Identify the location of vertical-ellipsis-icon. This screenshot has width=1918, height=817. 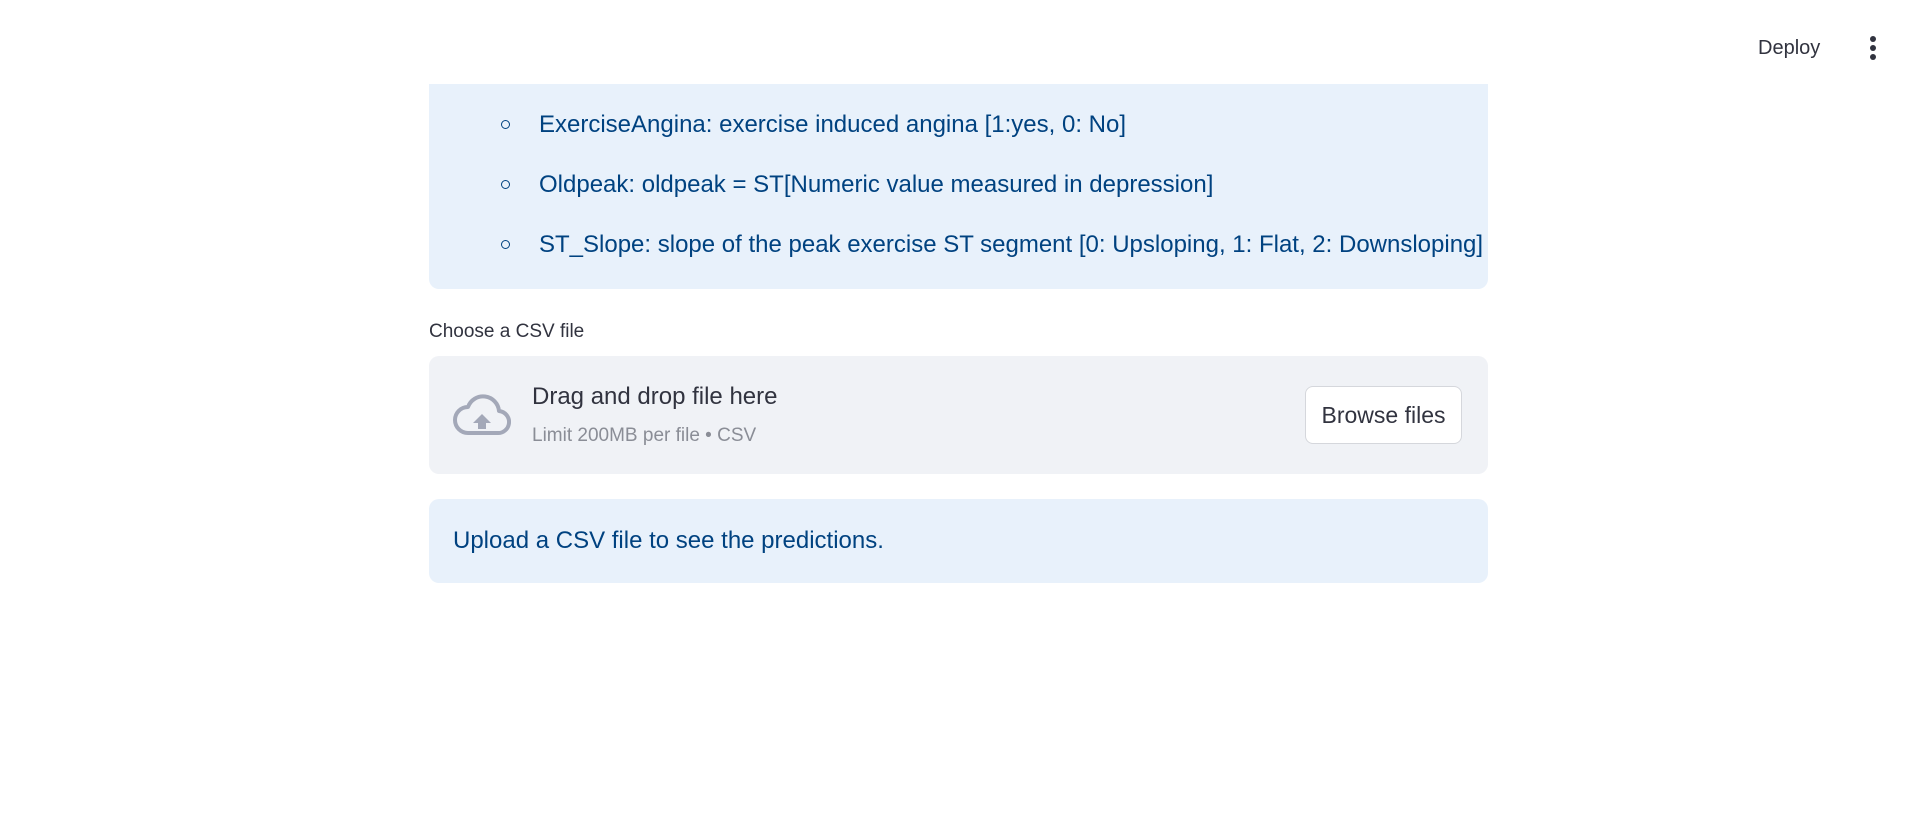
(1873, 48).